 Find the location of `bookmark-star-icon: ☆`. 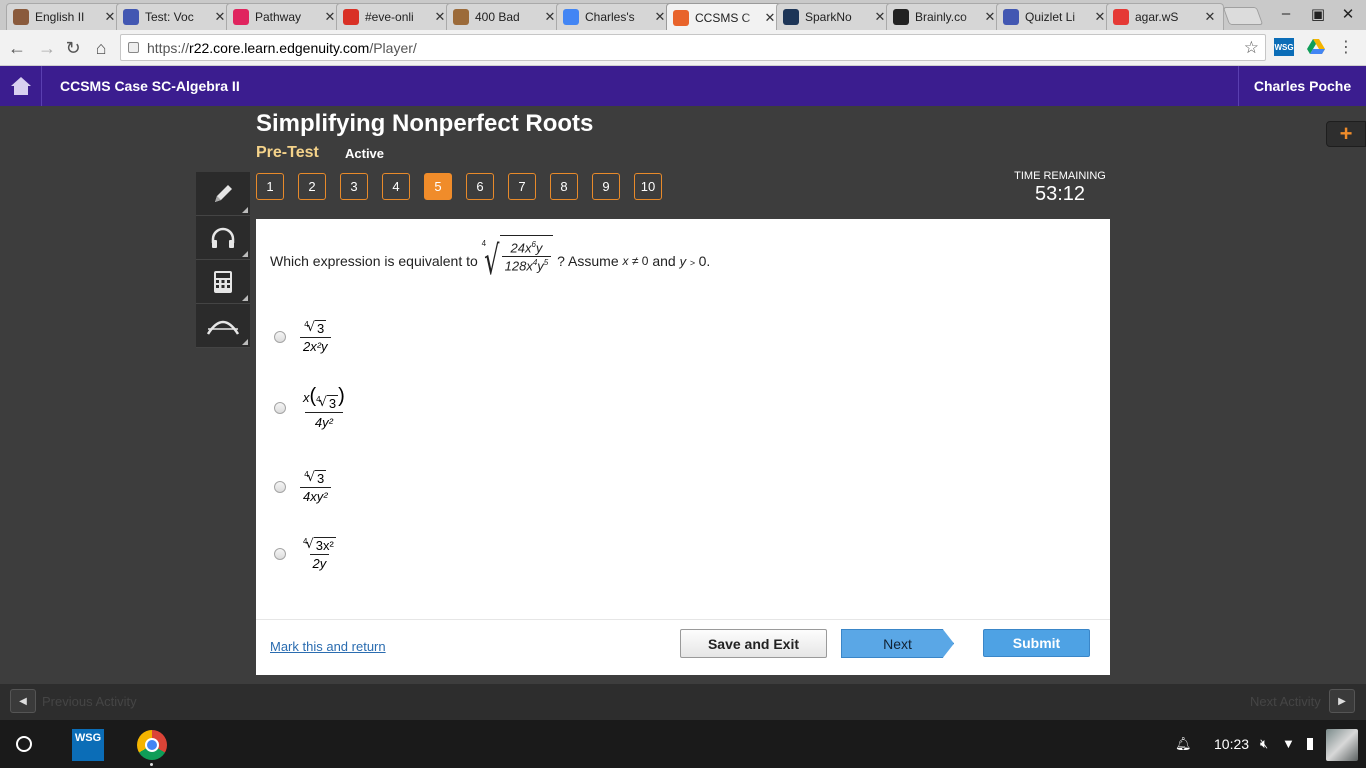

bookmark-star-icon: ☆ is located at coordinates (1251, 48).